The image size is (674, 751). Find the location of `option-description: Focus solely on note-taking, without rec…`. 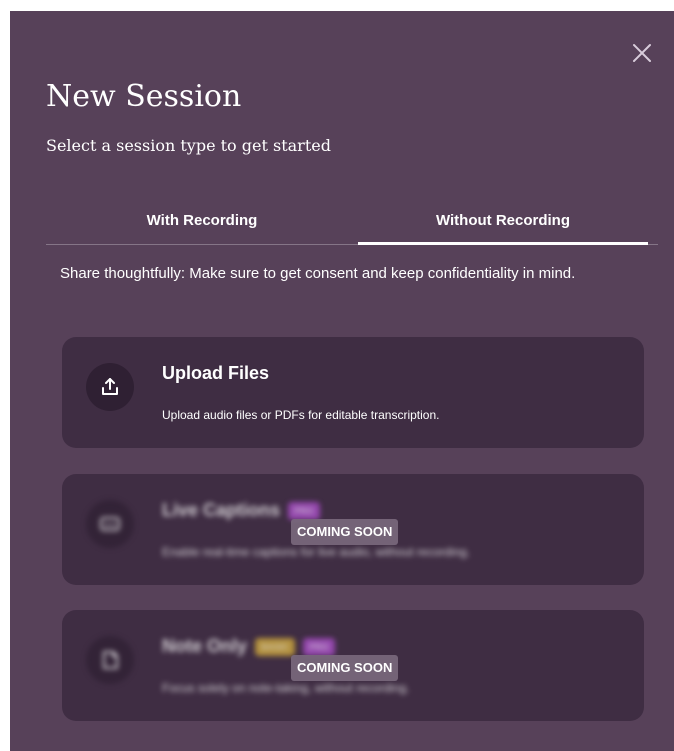

option-description: Focus solely on note-taking, without rec… is located at coordinates (286, 688).